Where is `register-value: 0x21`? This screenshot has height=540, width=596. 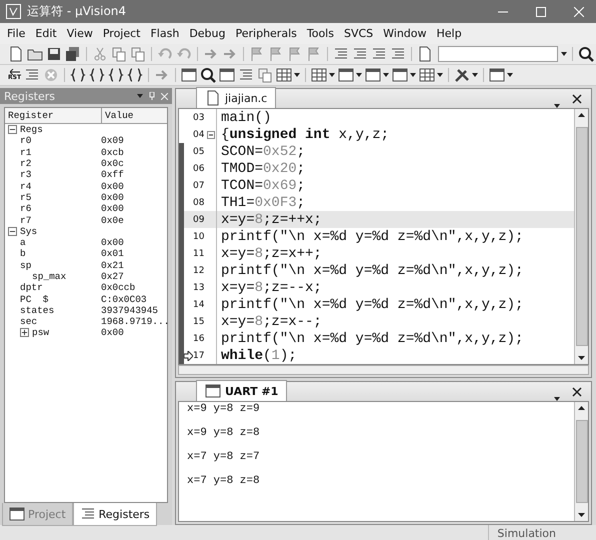
register-value: 0x21 is located at coordinates (112, 265).